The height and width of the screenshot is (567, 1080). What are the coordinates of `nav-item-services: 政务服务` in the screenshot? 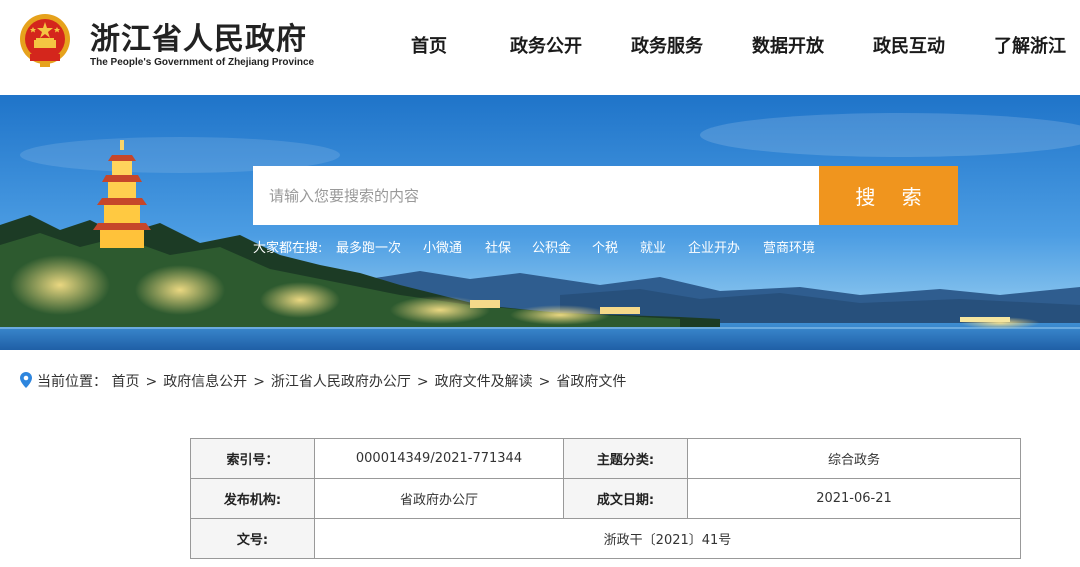 It's located at (667, 45).